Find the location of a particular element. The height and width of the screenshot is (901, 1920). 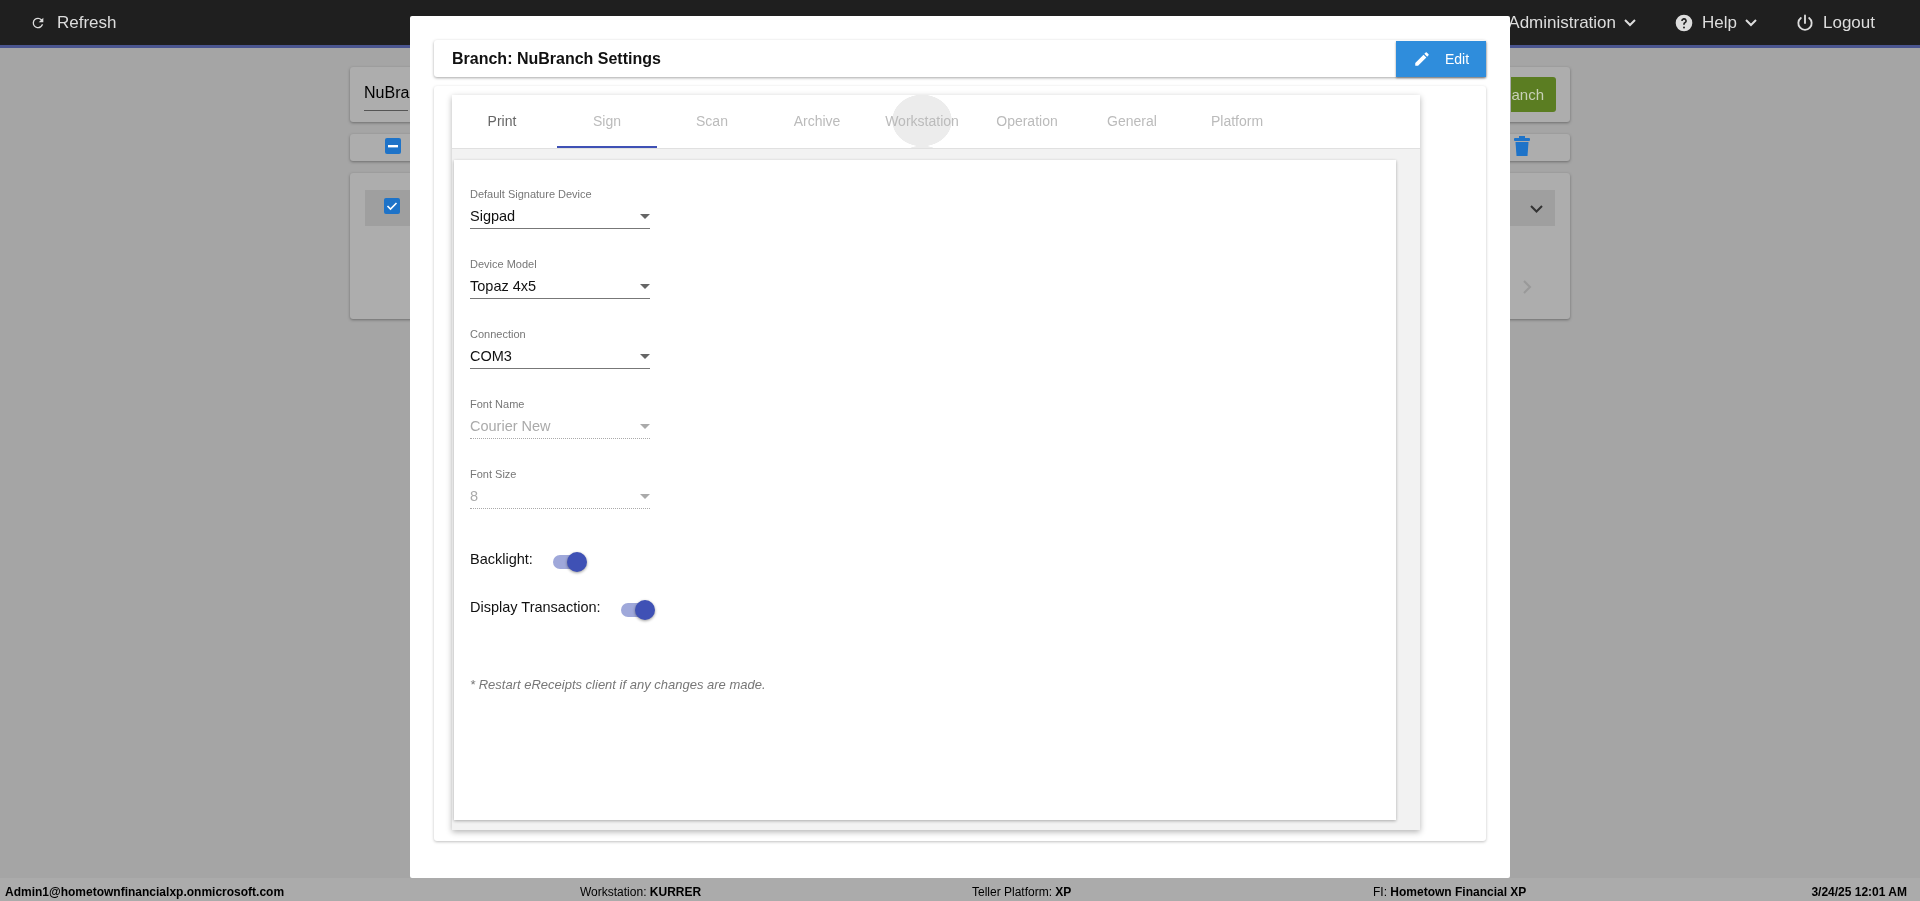

field-label: Font Name is located at coordinates (498, 404).